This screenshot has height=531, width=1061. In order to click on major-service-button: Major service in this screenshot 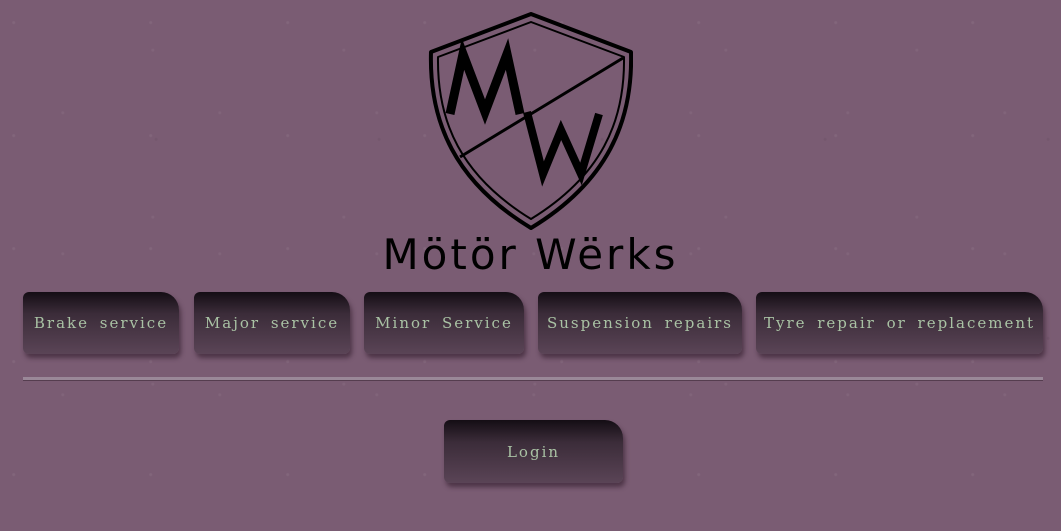, I will do `click(272, 323)`.